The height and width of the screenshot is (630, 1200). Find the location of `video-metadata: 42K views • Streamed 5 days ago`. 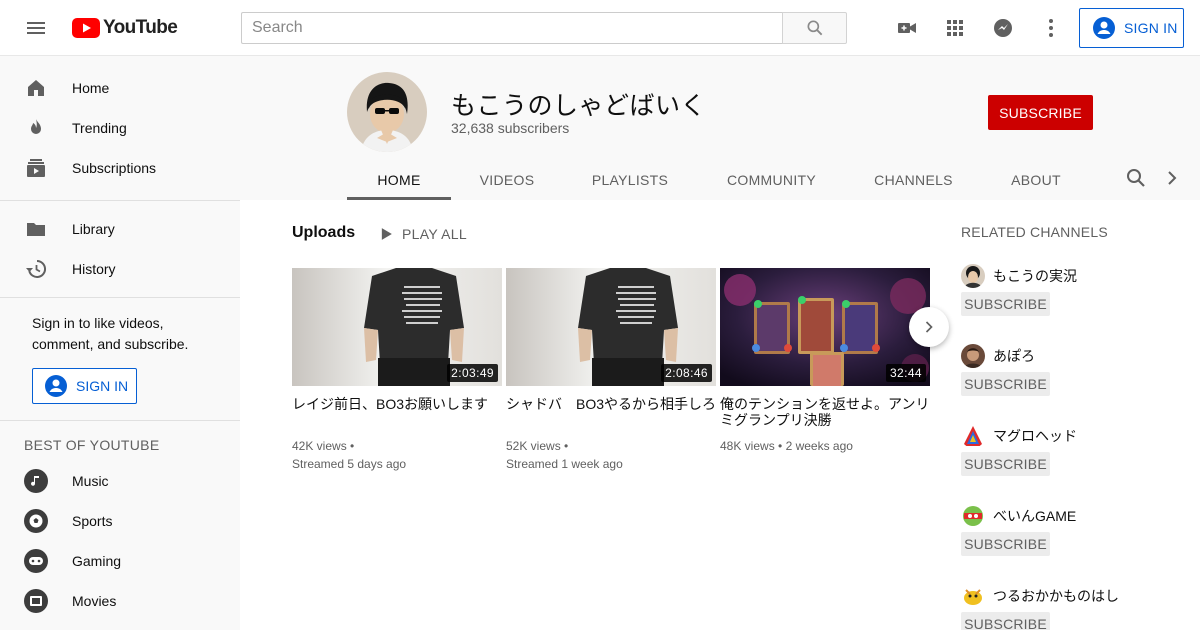

video-metadata: 42K views • Streamed 5 days ago is located at coordinates (397, 455).